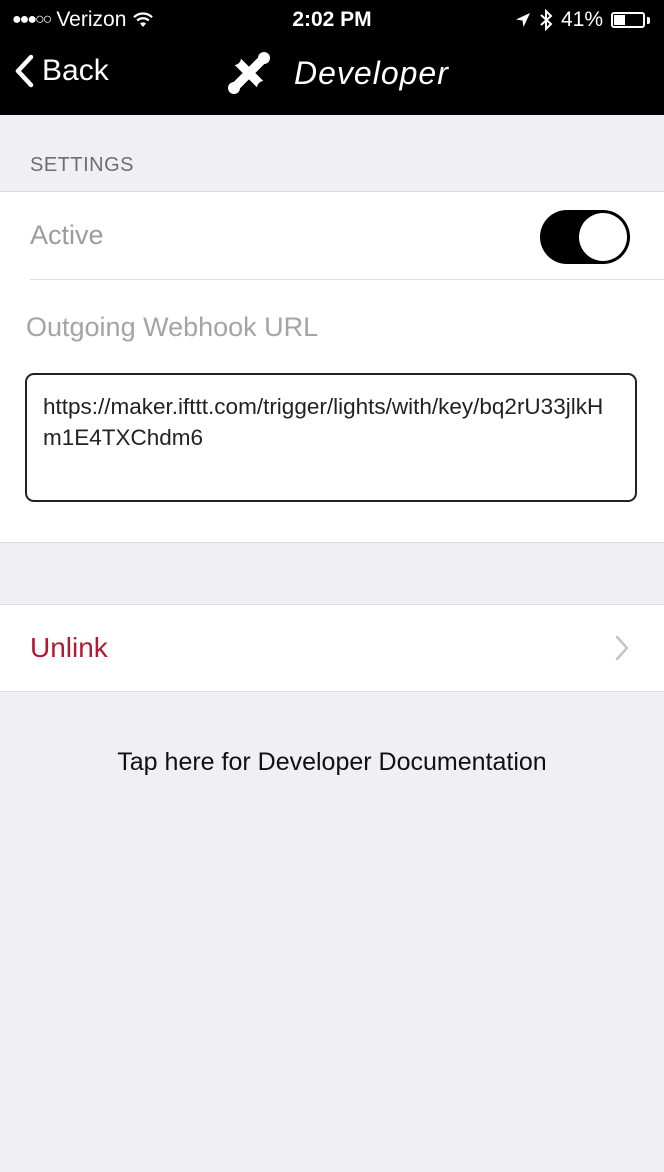 Image resolution: width=664 pixels, height=1172 pixels. Describe the element at coordinates (347, 279) in the screenshot. I see `row-divider` at that location.